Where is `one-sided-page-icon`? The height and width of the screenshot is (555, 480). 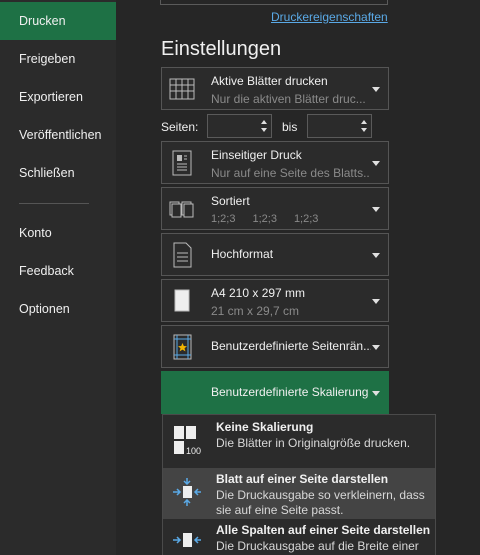 one-sided-page-icon is located at coordinates (182, 162).